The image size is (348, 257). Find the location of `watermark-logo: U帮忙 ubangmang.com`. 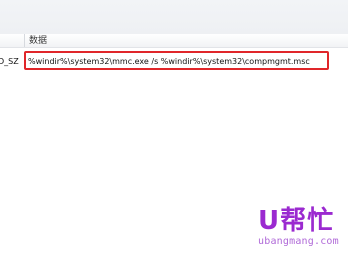

watermark-logo: U帮忙 ubangmang.com is located at coordinates (302, 229).